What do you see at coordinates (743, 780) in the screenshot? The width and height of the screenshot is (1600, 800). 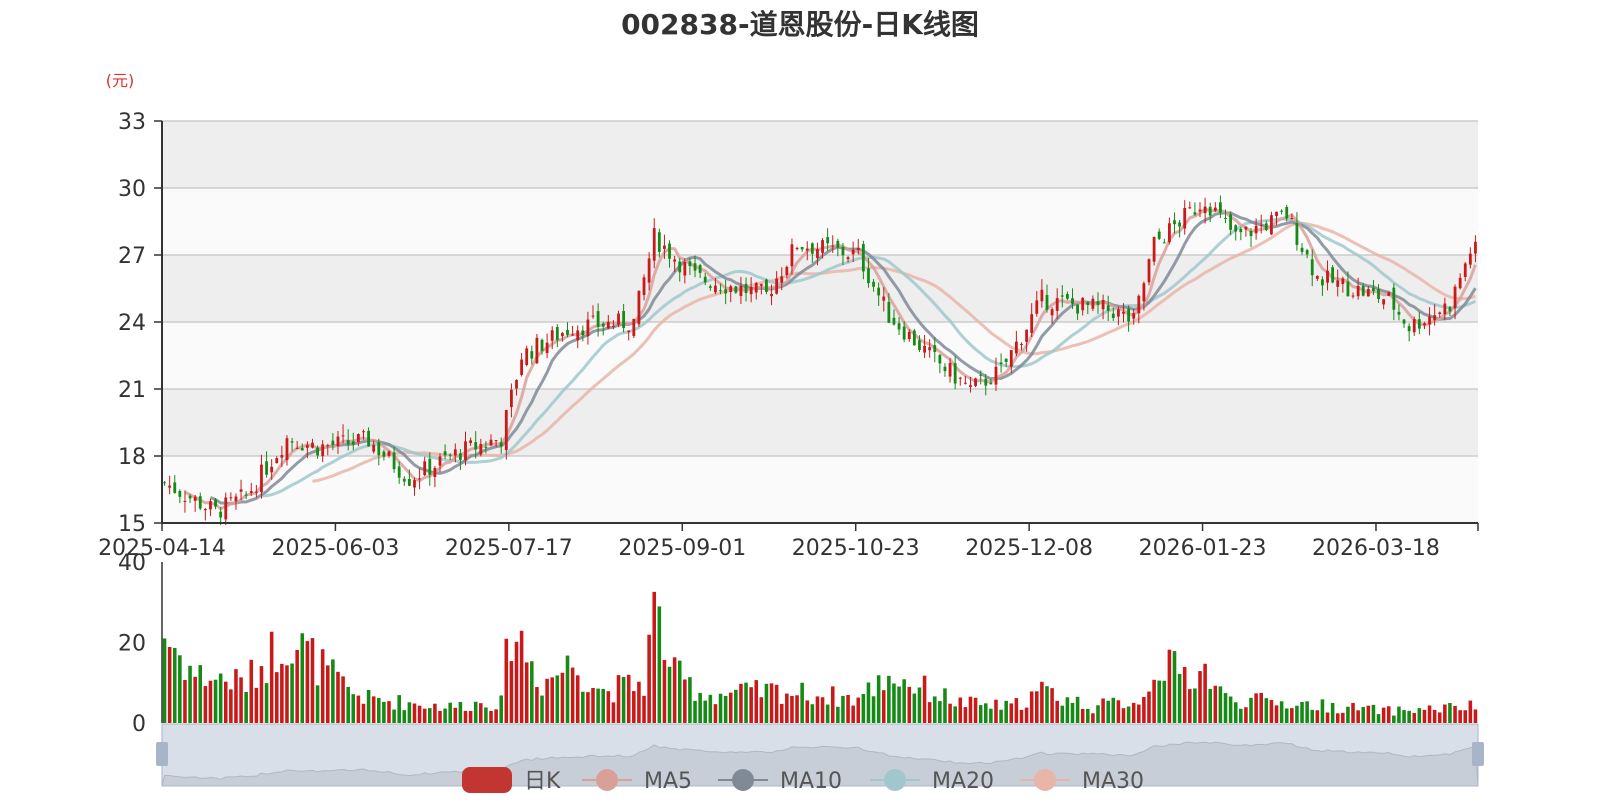 I see `legend-swatch-dot` at bounding box center [743, 780].